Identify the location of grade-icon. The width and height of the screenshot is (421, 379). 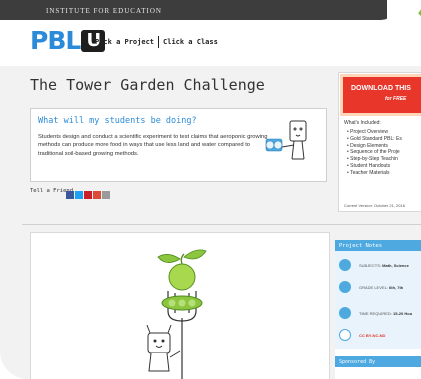
(345, 287).